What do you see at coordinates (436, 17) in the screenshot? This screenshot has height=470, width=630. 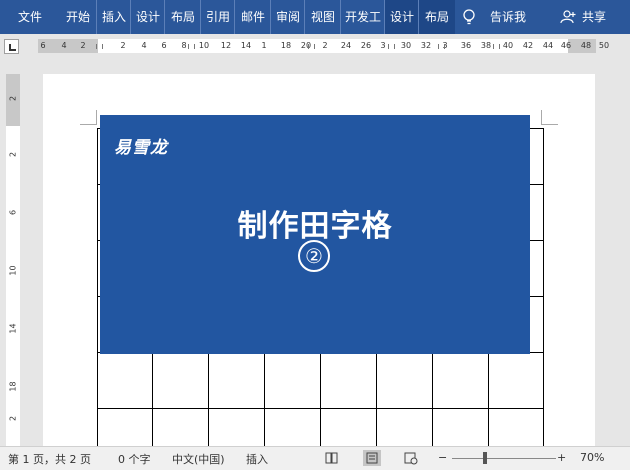 I see `tab-table-layout: 布局` at bounding box center [436, 17].